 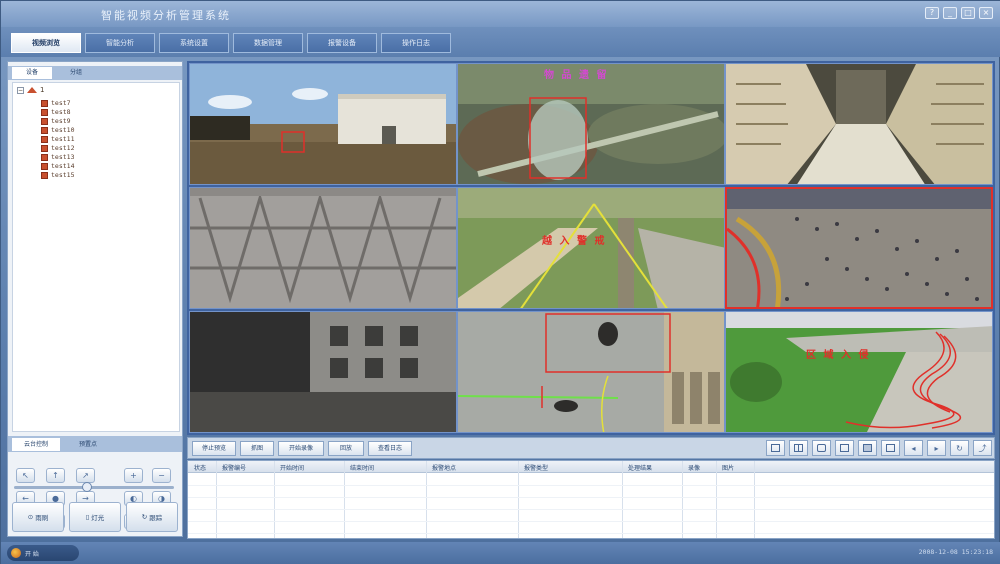 I want to click on tree-node-label: test8, so click(x=61, y=112).